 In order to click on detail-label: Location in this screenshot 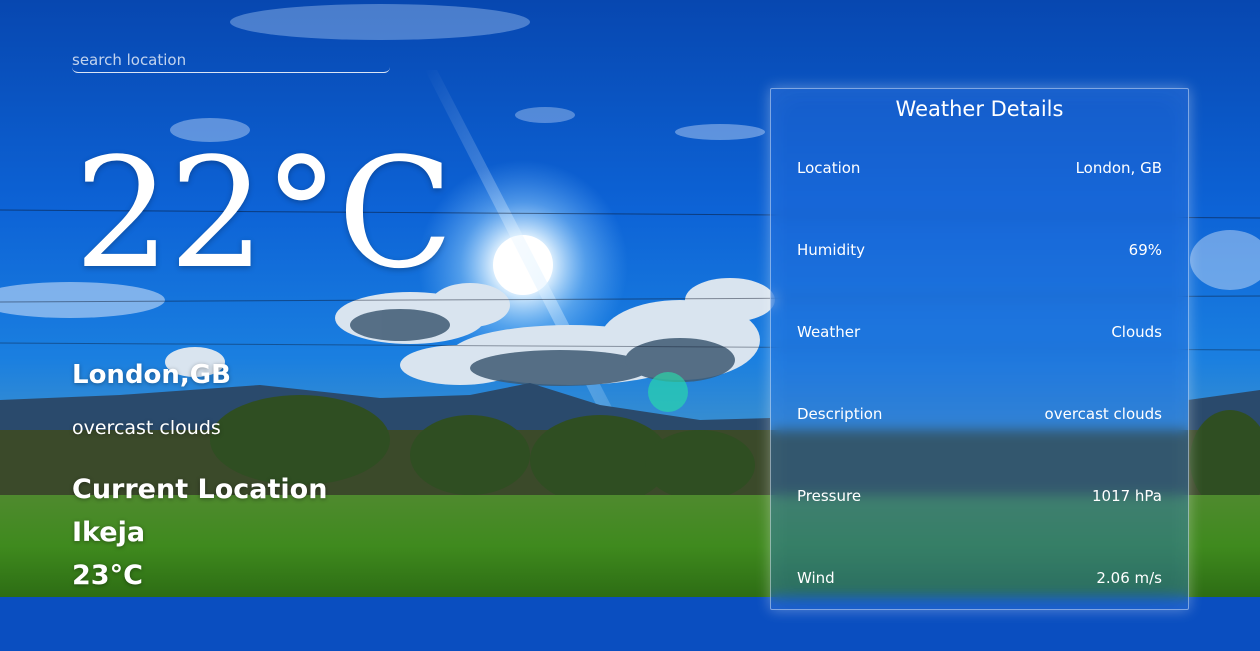, I will do `click(829, 168)`.